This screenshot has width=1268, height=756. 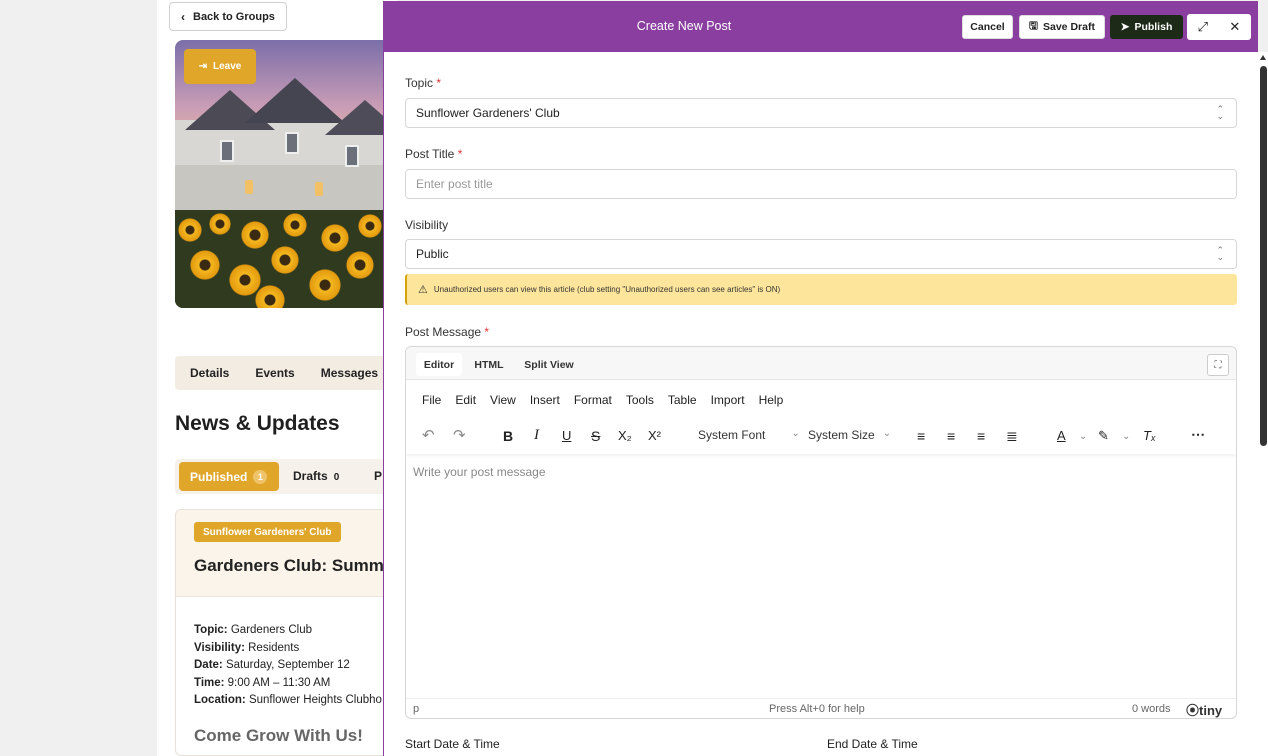 What do you see at coordinates (545, 400) in the screenshot?
I see `menu-insert: Insert` at bounding box center [545, 400].